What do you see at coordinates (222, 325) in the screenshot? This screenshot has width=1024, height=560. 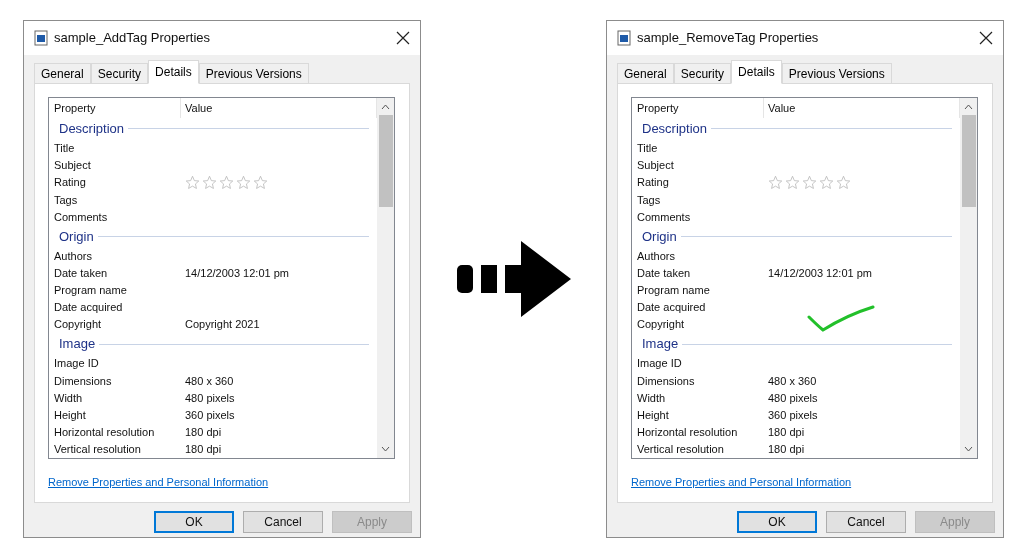 I see `property-value: Copyright 2021` at bounding box center [222, 325].